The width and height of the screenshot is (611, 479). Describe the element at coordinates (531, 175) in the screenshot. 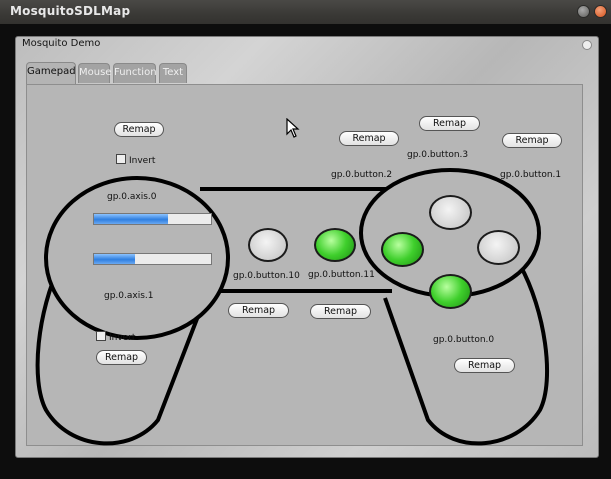

I see `button1-label: gp.0.button.1` at that location.